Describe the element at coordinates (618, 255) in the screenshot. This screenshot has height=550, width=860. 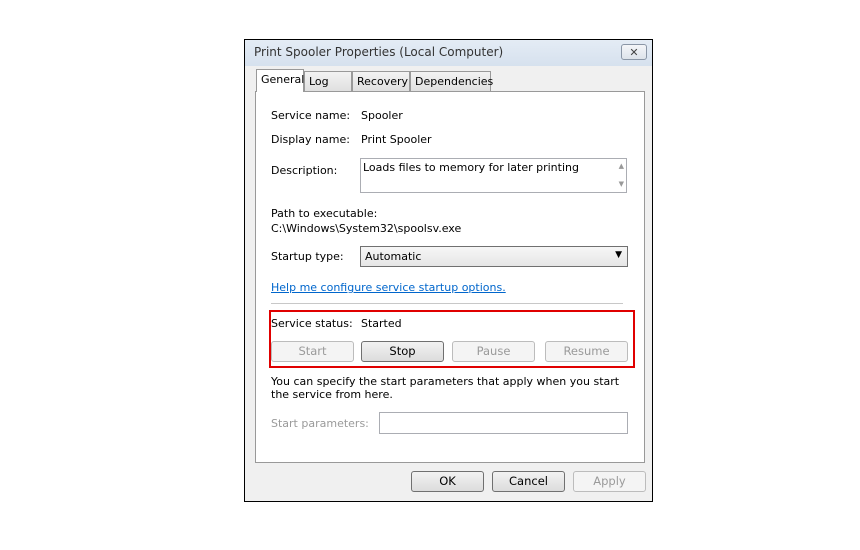
I see `chevron-down-icon: ▼` at that location.